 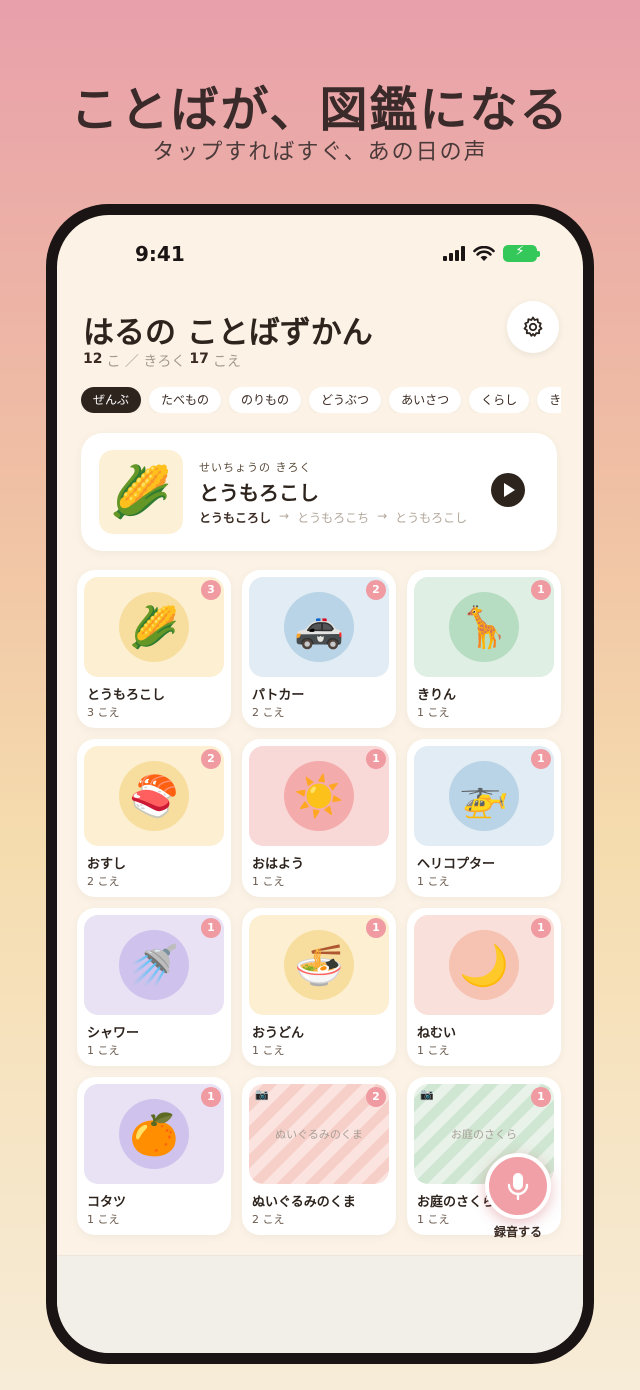 I want to click on cellular-signal-icon, so click(x=454, y=253).